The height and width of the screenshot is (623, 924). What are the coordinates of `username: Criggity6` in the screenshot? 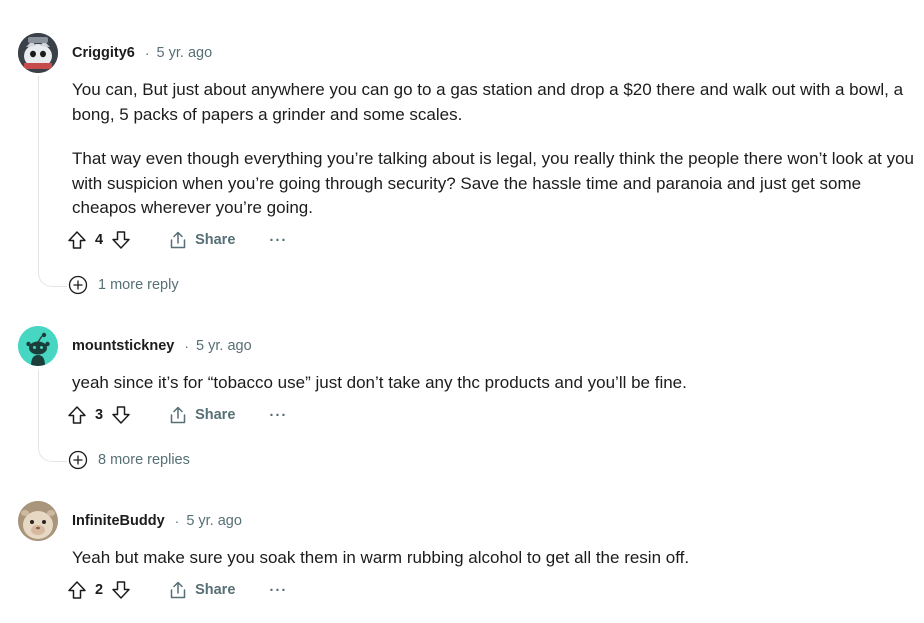 It's located at (103, 53).